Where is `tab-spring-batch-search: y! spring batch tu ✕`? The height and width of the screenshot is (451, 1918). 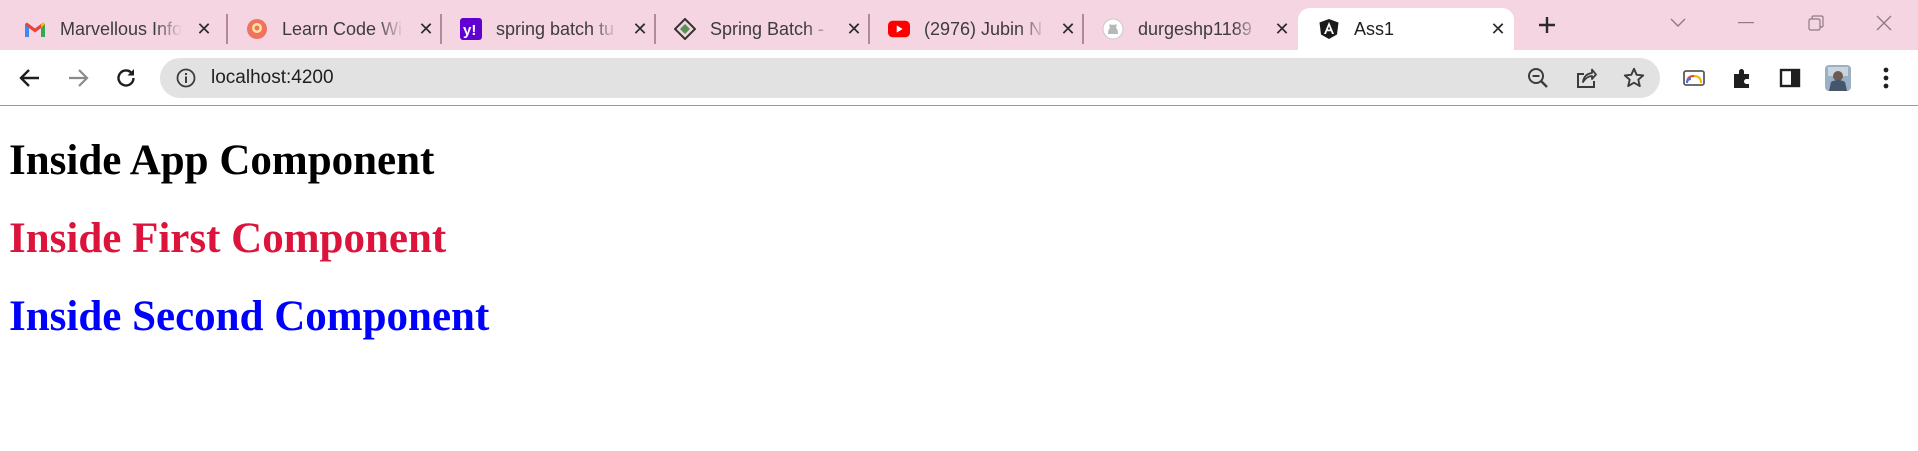
tab-spring-batch-search: y! spring batch tu ✕ is located at coordinates (543, 29).